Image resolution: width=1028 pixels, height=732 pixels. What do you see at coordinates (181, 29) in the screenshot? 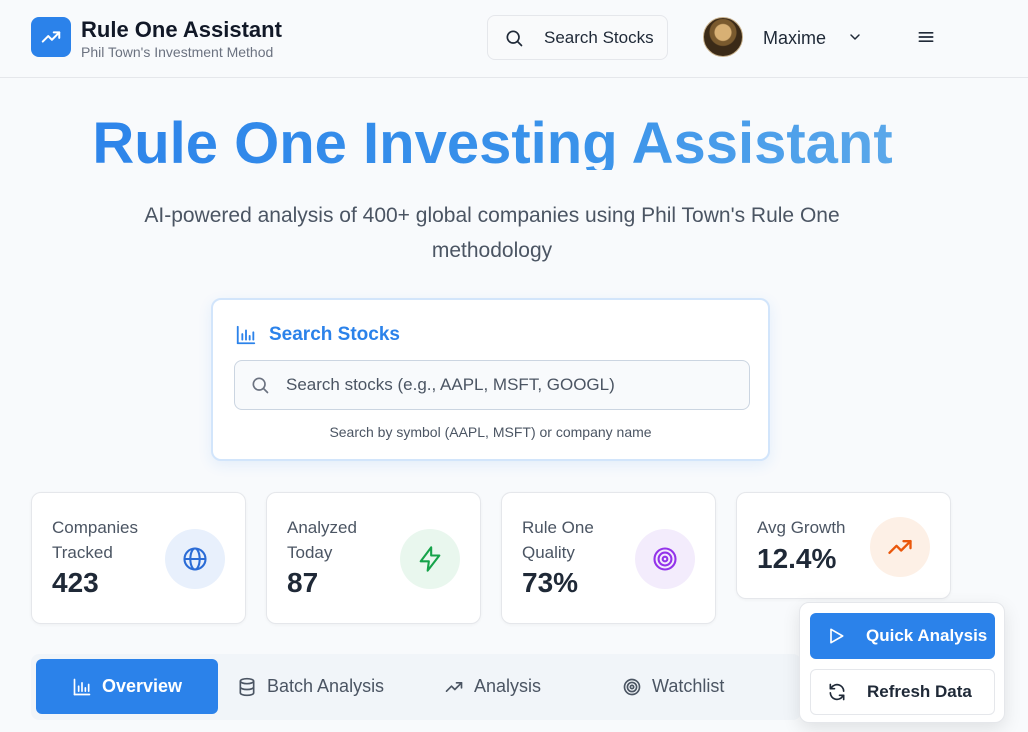
I see `app-title: Rule One Assistant` at bounding box center [181, 29].